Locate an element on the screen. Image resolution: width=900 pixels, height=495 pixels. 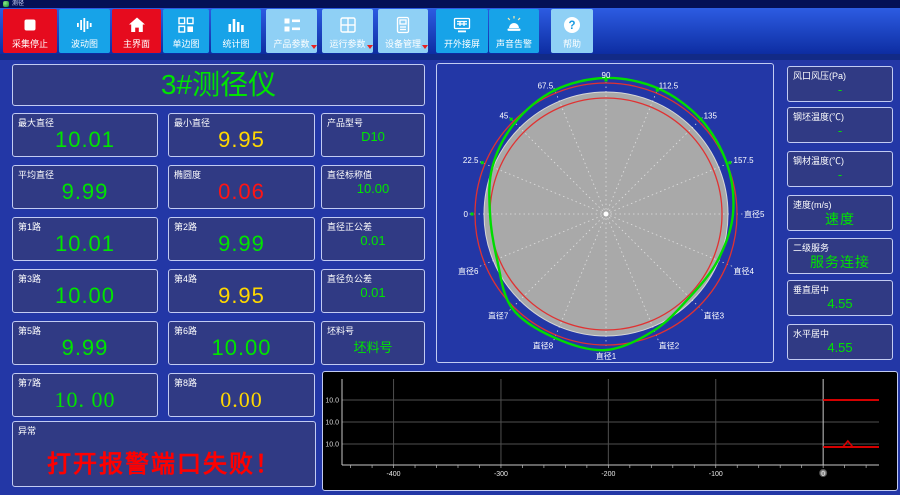
toolbar-button-label: 帮助 is located at coordinates (571, 44).